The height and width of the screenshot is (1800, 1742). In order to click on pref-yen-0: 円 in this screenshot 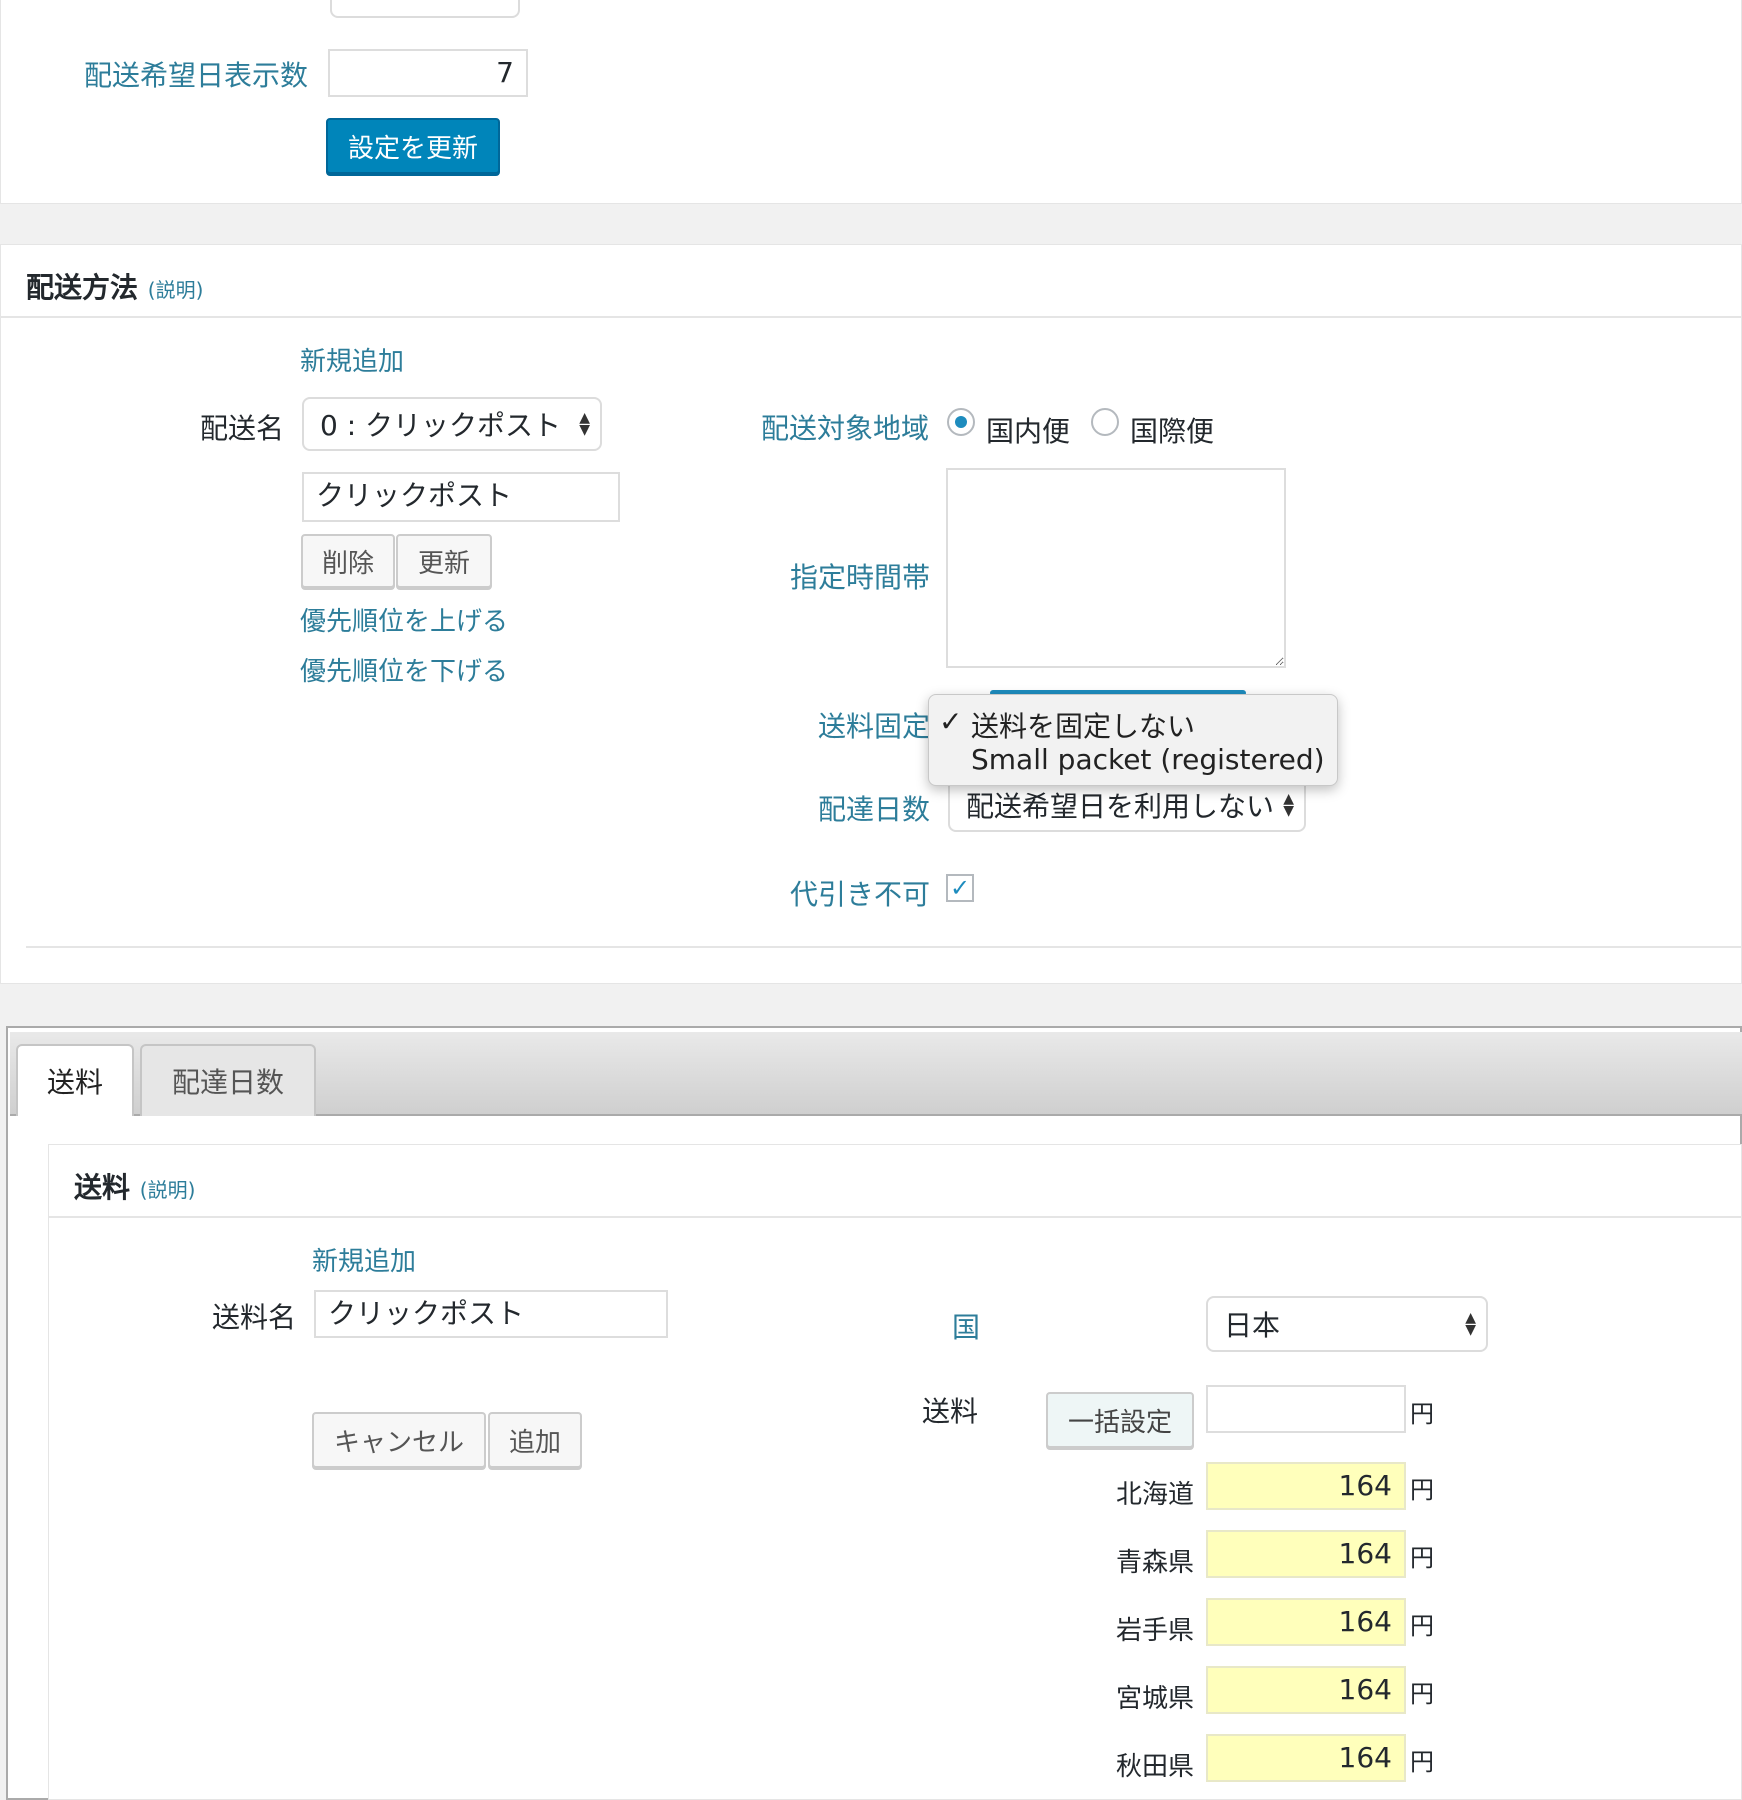, I will do `click(1422, 1490)`.